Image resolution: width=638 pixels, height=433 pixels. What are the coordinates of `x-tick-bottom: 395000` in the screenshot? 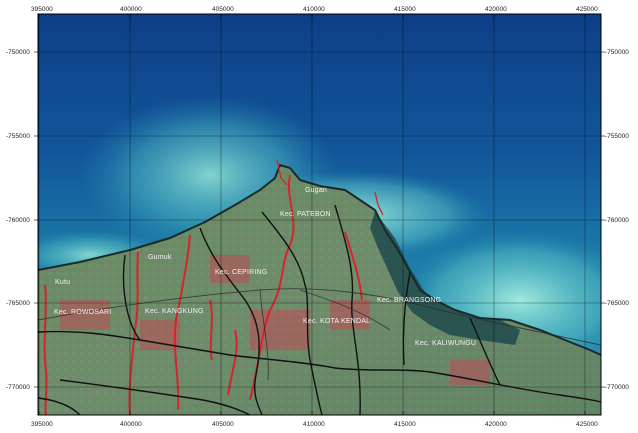 It's located at (42, 424).